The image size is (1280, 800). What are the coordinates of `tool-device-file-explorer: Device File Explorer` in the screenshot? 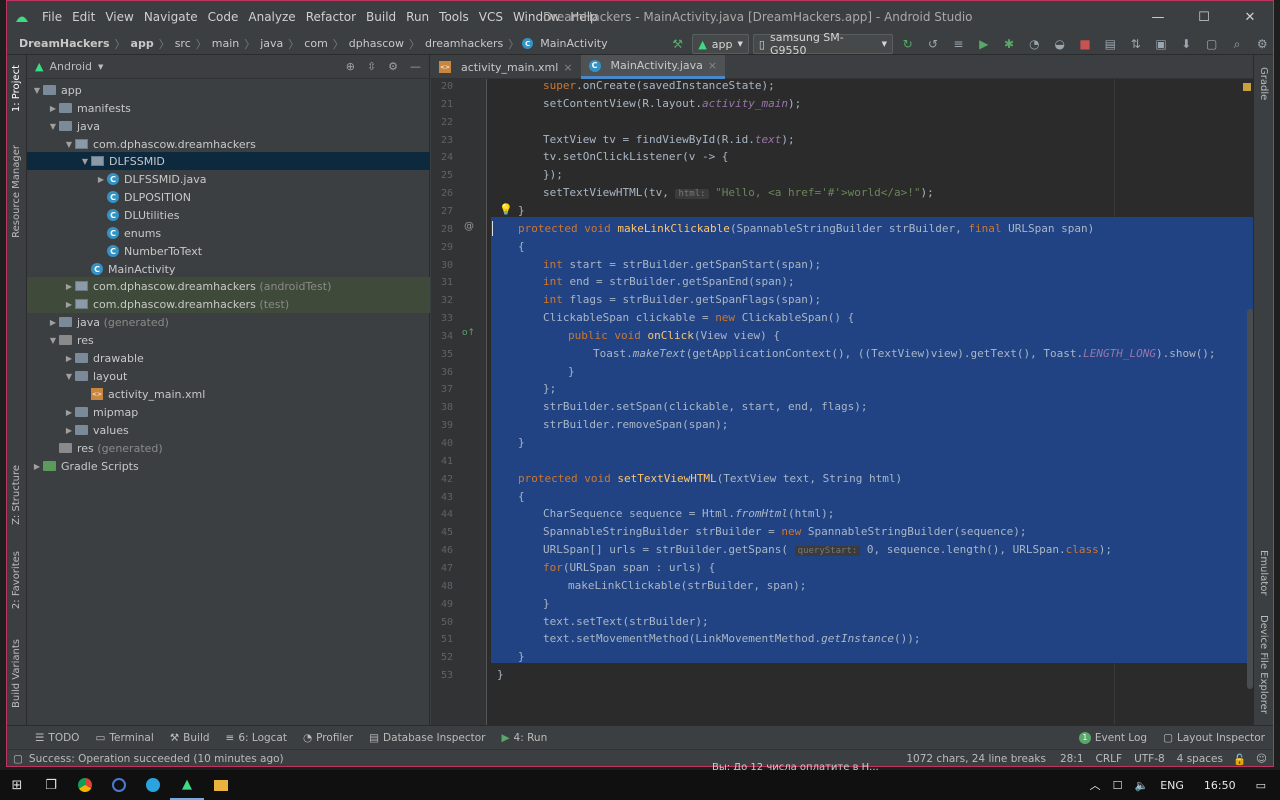 It's located at (1263, 664).